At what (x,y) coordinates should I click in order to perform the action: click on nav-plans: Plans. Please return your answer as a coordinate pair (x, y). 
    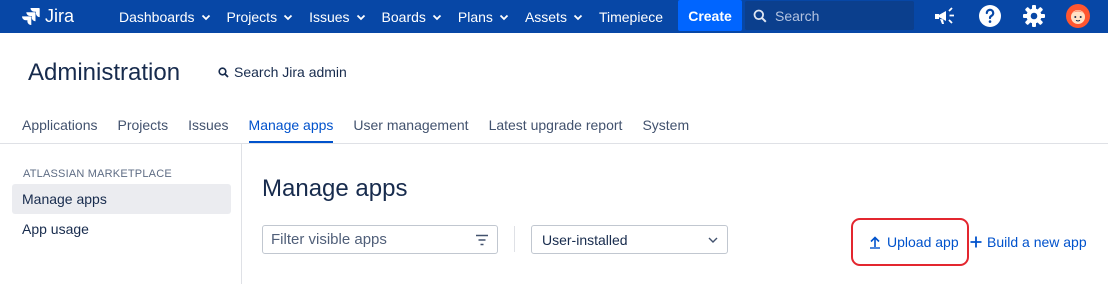
    Looking at the image, I should click on (483, 16).